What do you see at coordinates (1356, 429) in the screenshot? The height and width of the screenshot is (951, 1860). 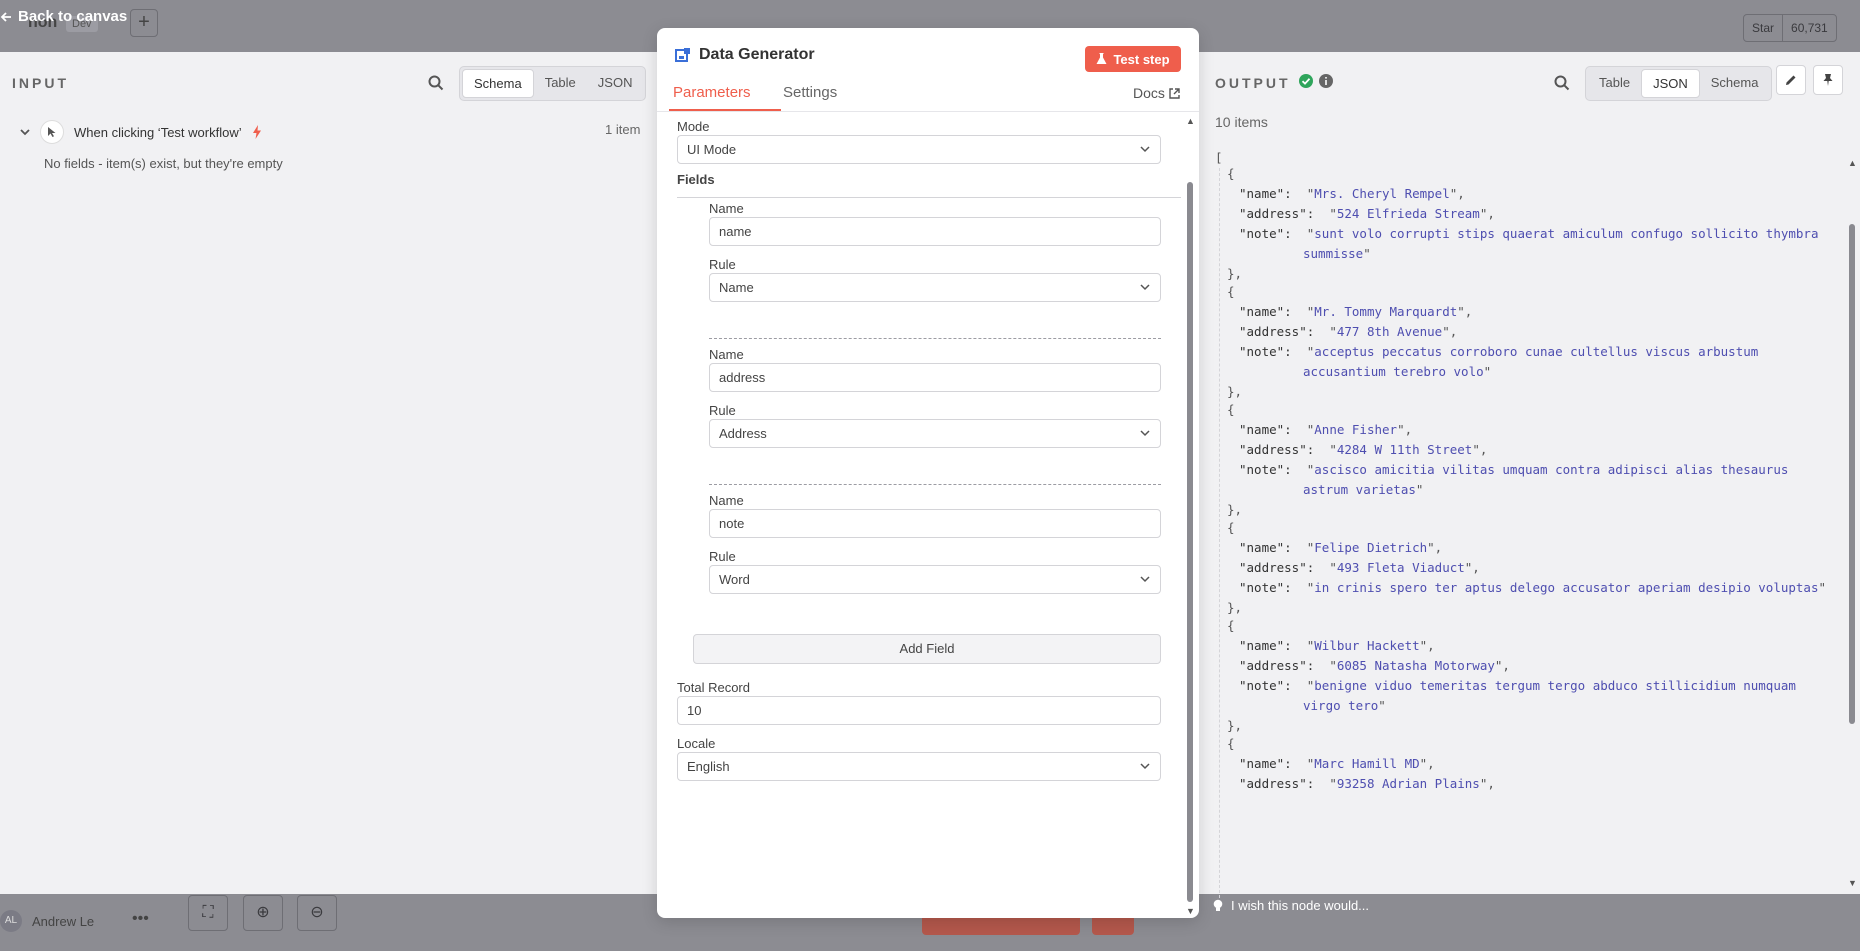 I see `json-value: Anne Fisher` at bounding box center [1356, 429].